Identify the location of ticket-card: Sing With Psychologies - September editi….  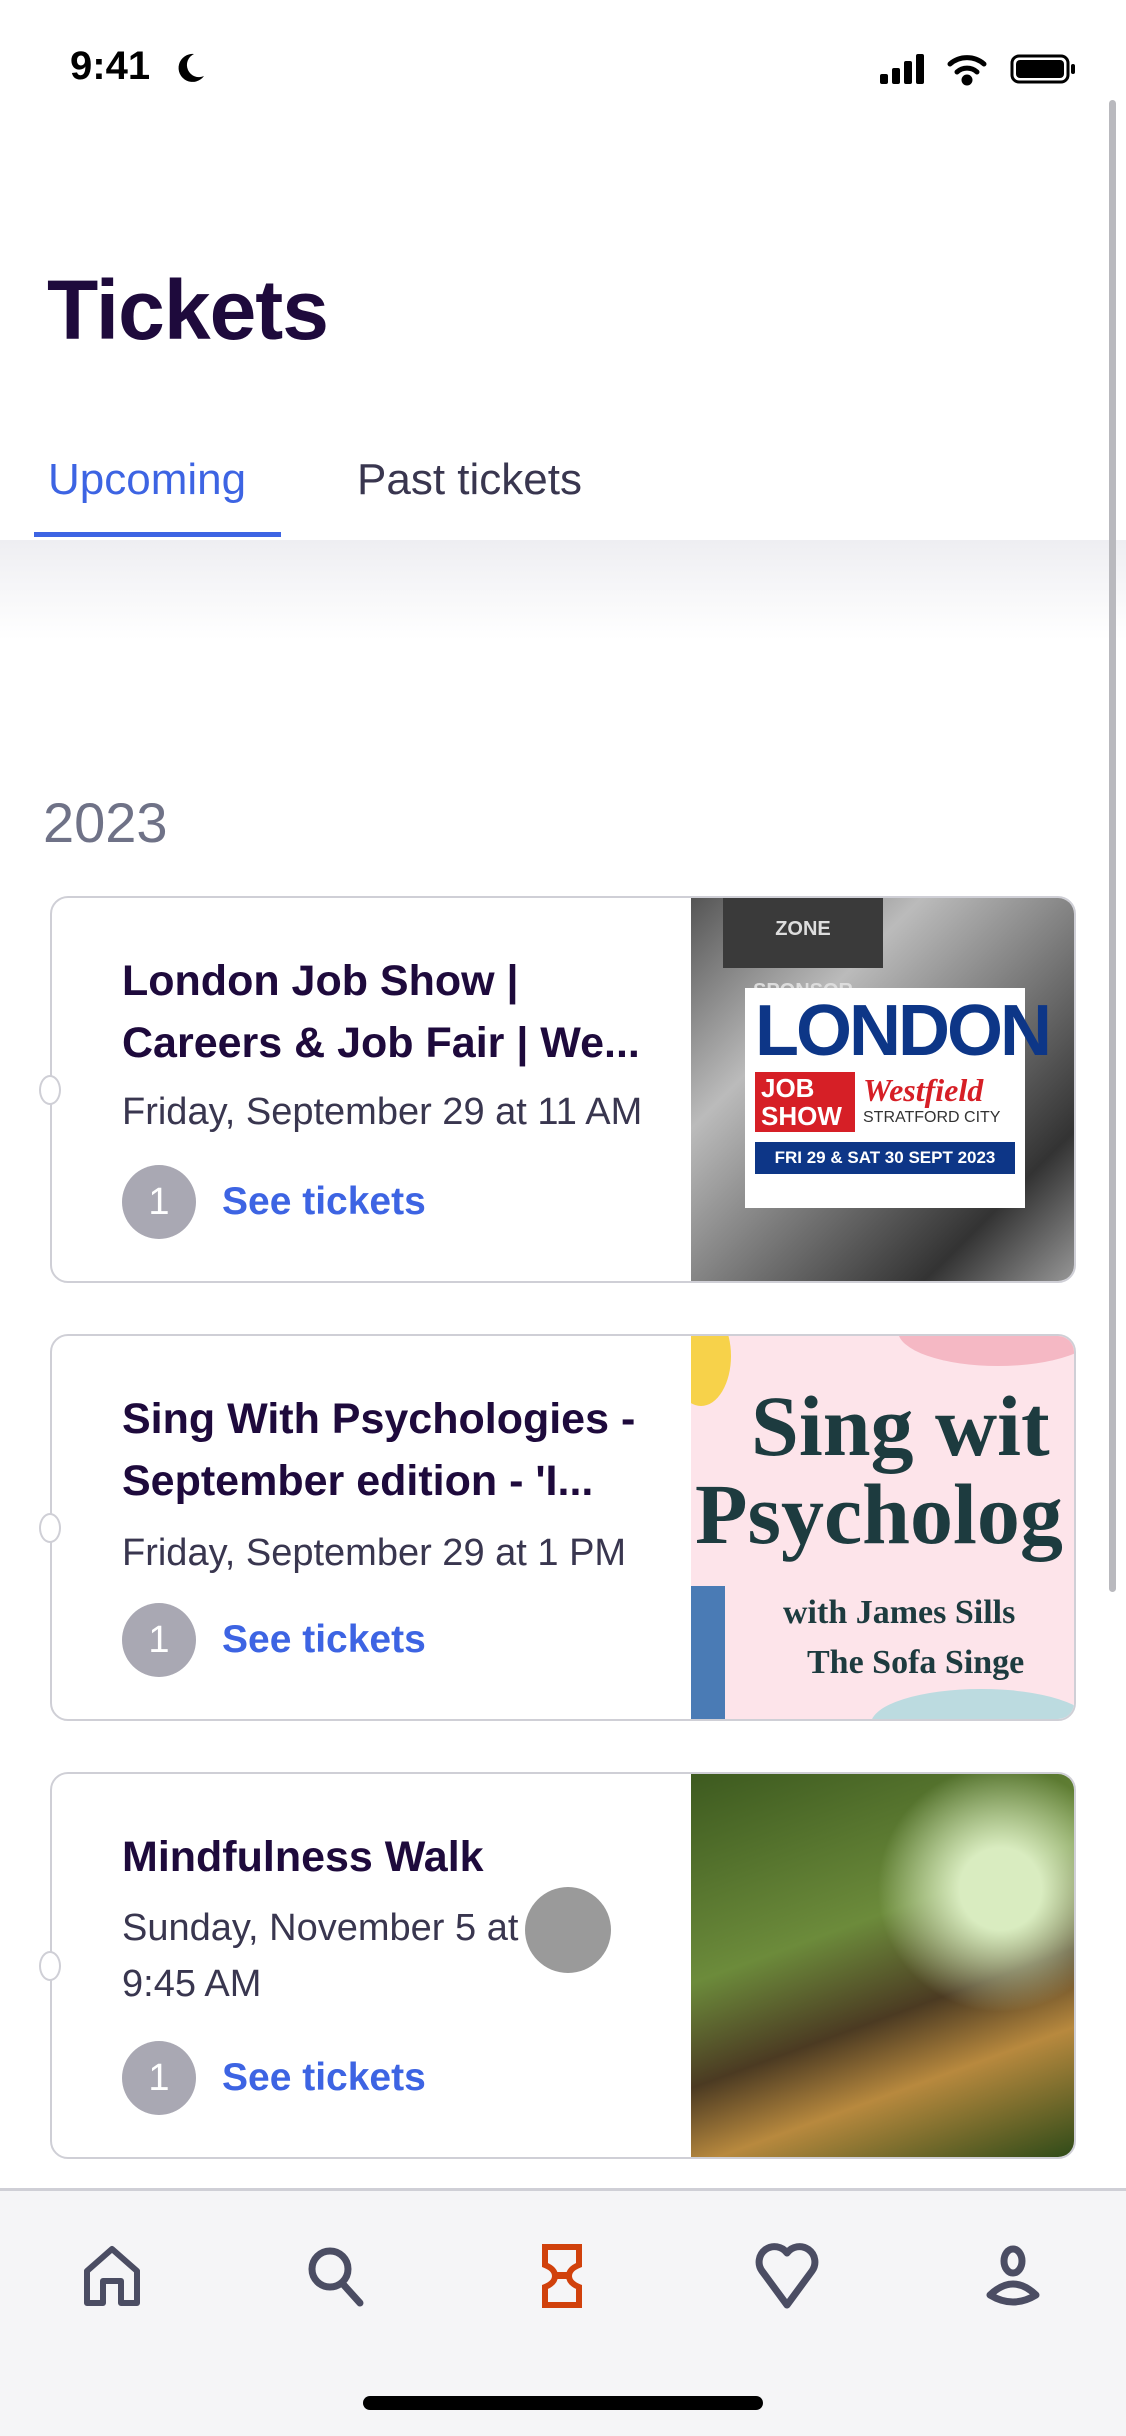
(563, 1527).